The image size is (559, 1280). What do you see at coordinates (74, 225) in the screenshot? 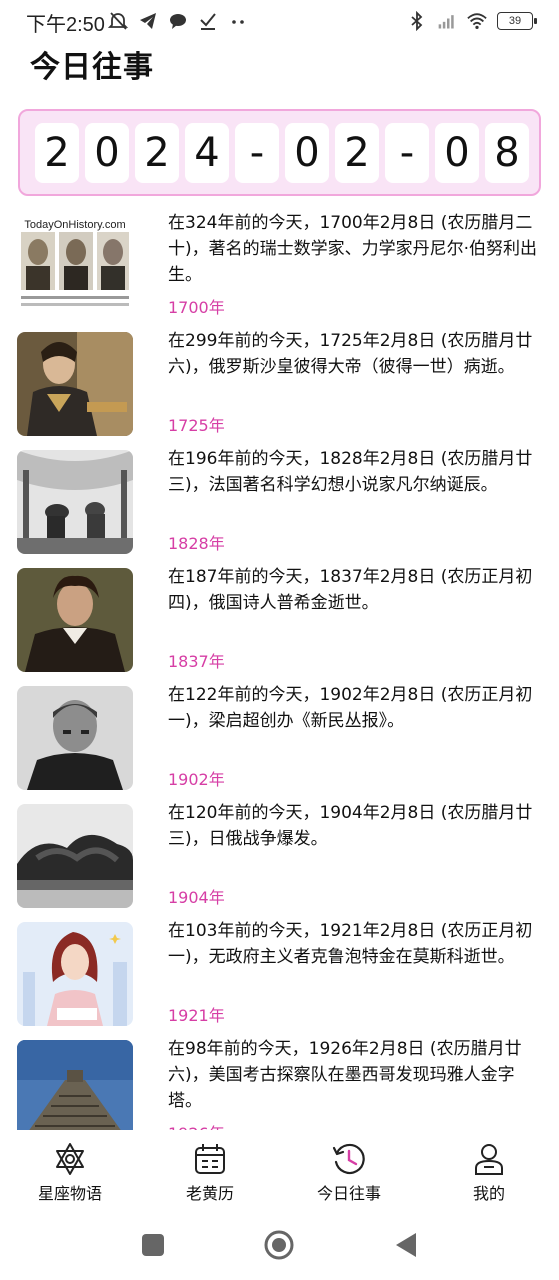
I see `thumbnail-caption: TodayOnHistory.com` at bounding box center [74, 225].